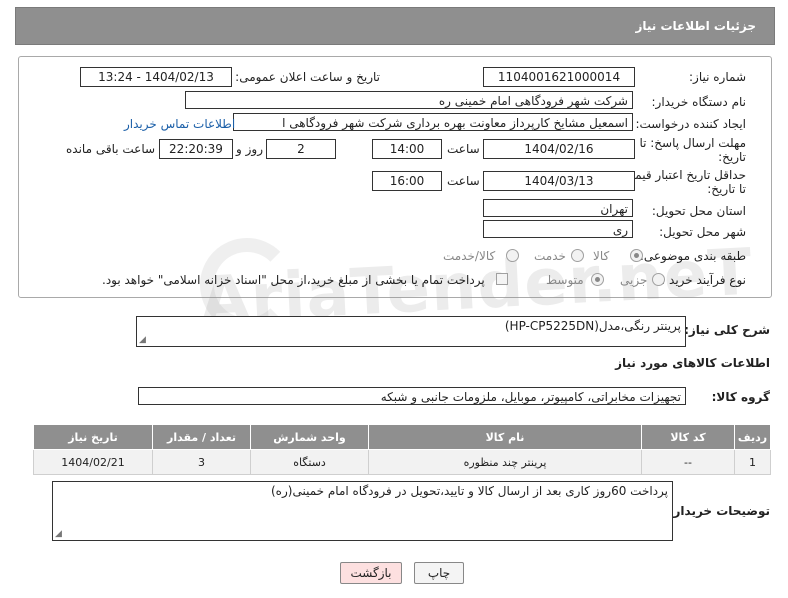 The height and width of the screenshot is (598, 788). Describe the element at coordinates (559, 181) in the screenshot. I see `validity-date-field: 1404/03/13` at that location.